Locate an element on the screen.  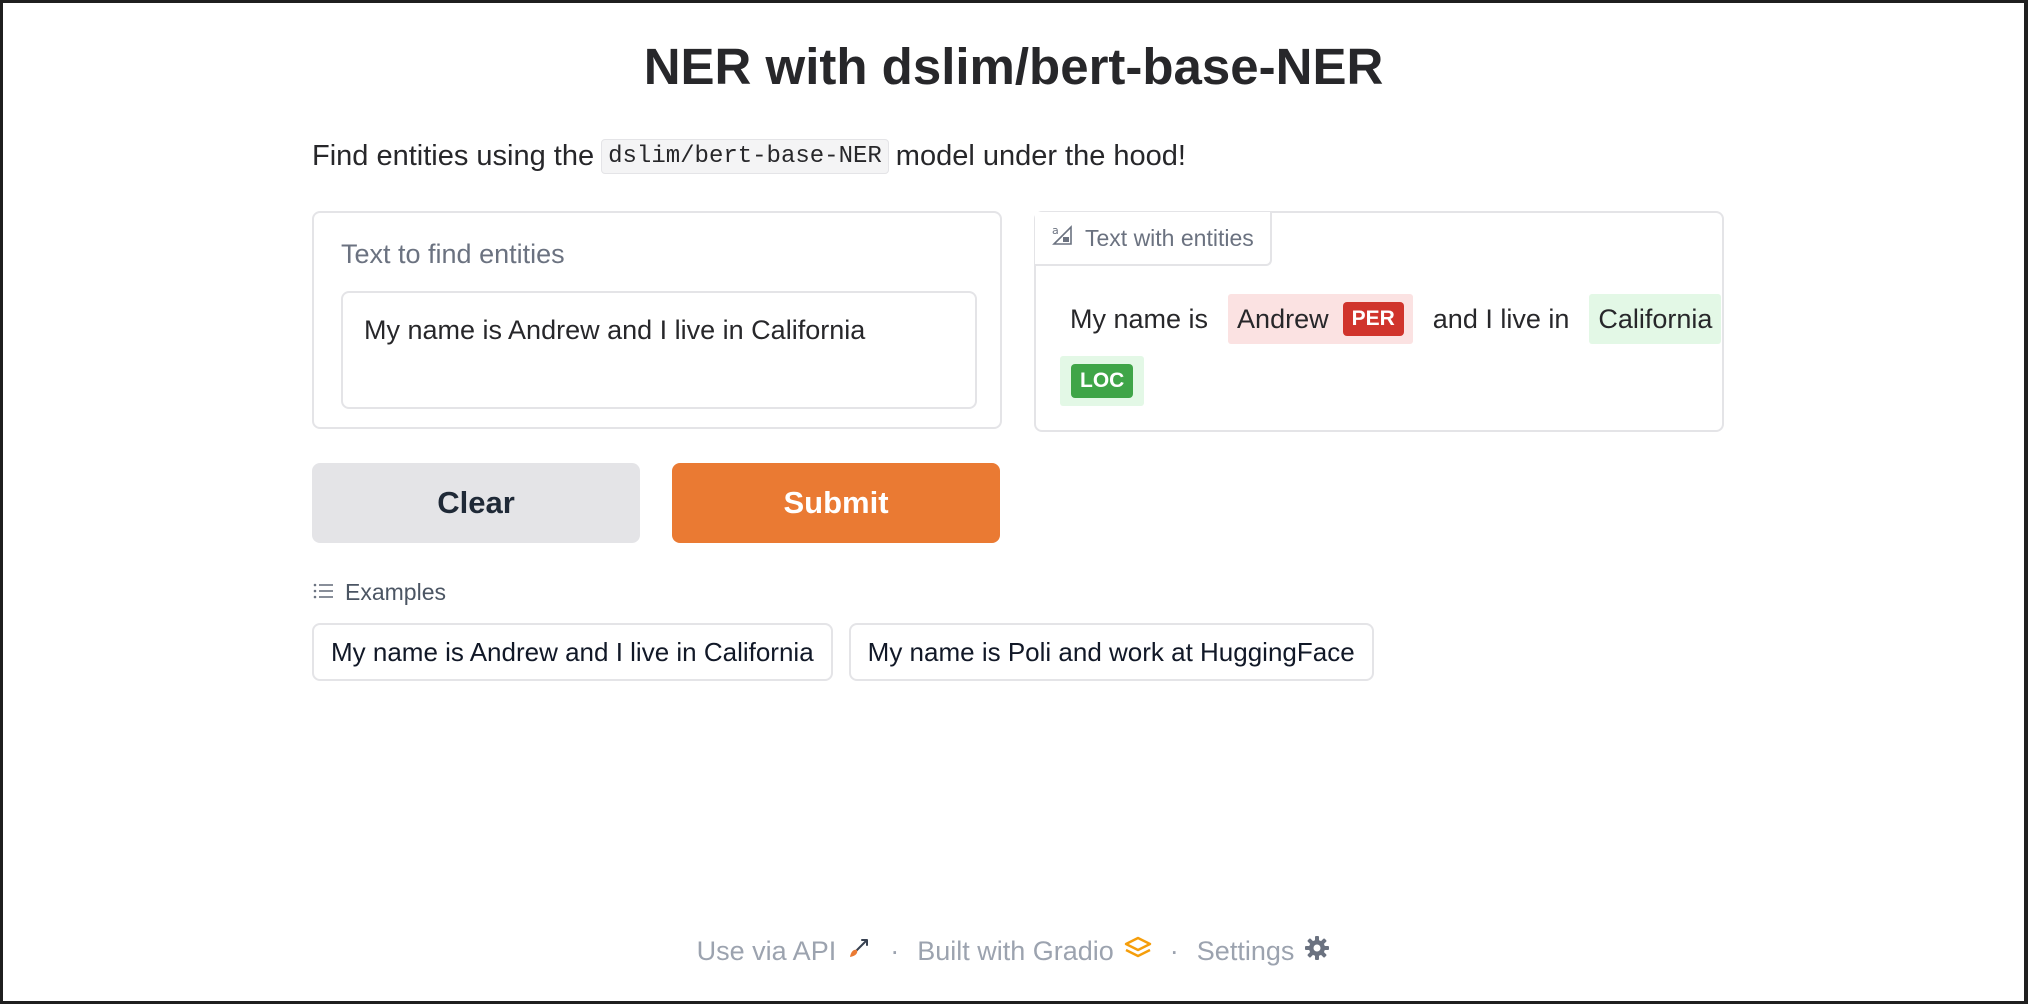
plain-segment: My name is is located at coordinates (1139, 319).